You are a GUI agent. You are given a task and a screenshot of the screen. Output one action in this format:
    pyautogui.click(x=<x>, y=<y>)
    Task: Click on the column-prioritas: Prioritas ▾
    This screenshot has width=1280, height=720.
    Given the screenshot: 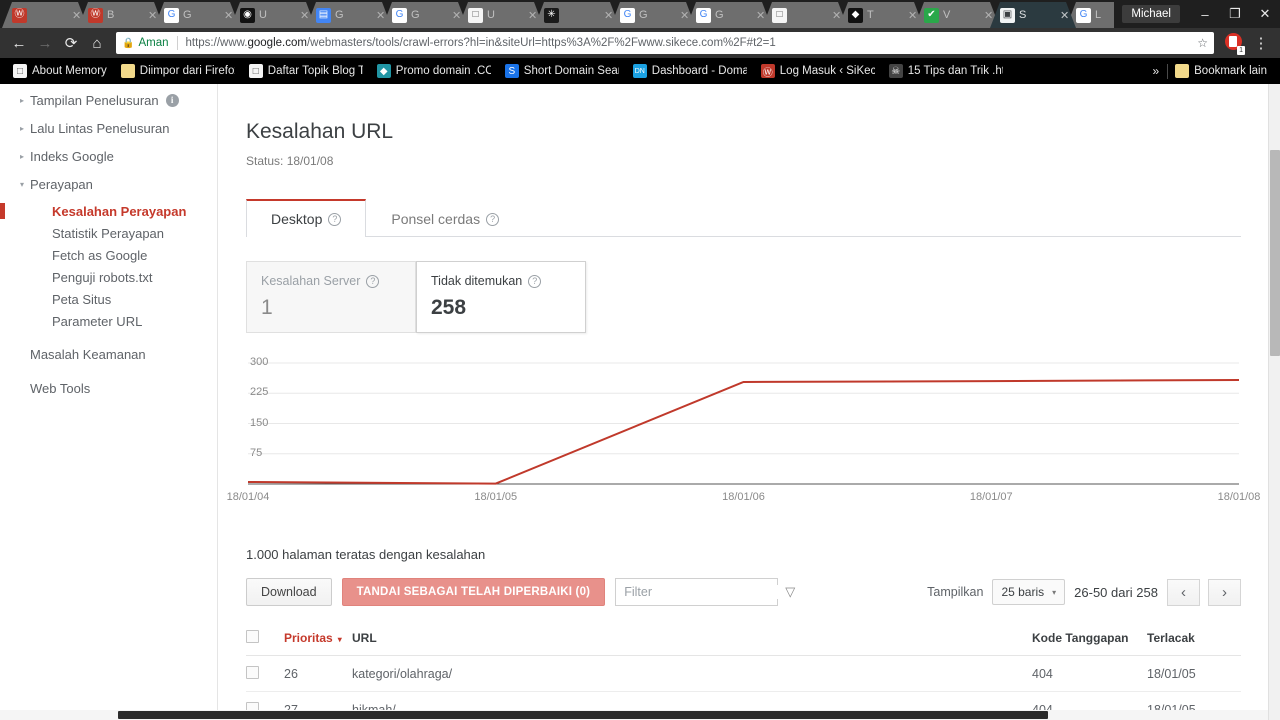 What is the action you would take?
    pyautogui.click(x=318, y=639)
    